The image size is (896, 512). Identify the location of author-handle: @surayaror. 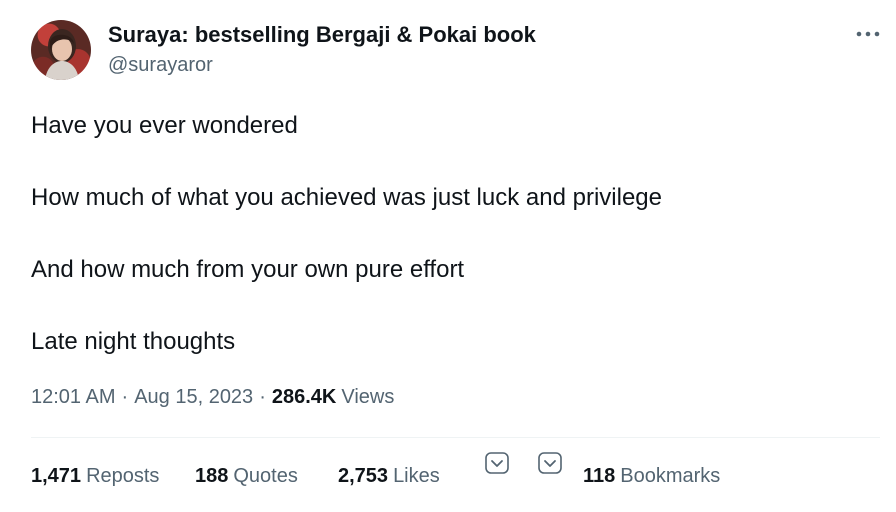
(160, 65).